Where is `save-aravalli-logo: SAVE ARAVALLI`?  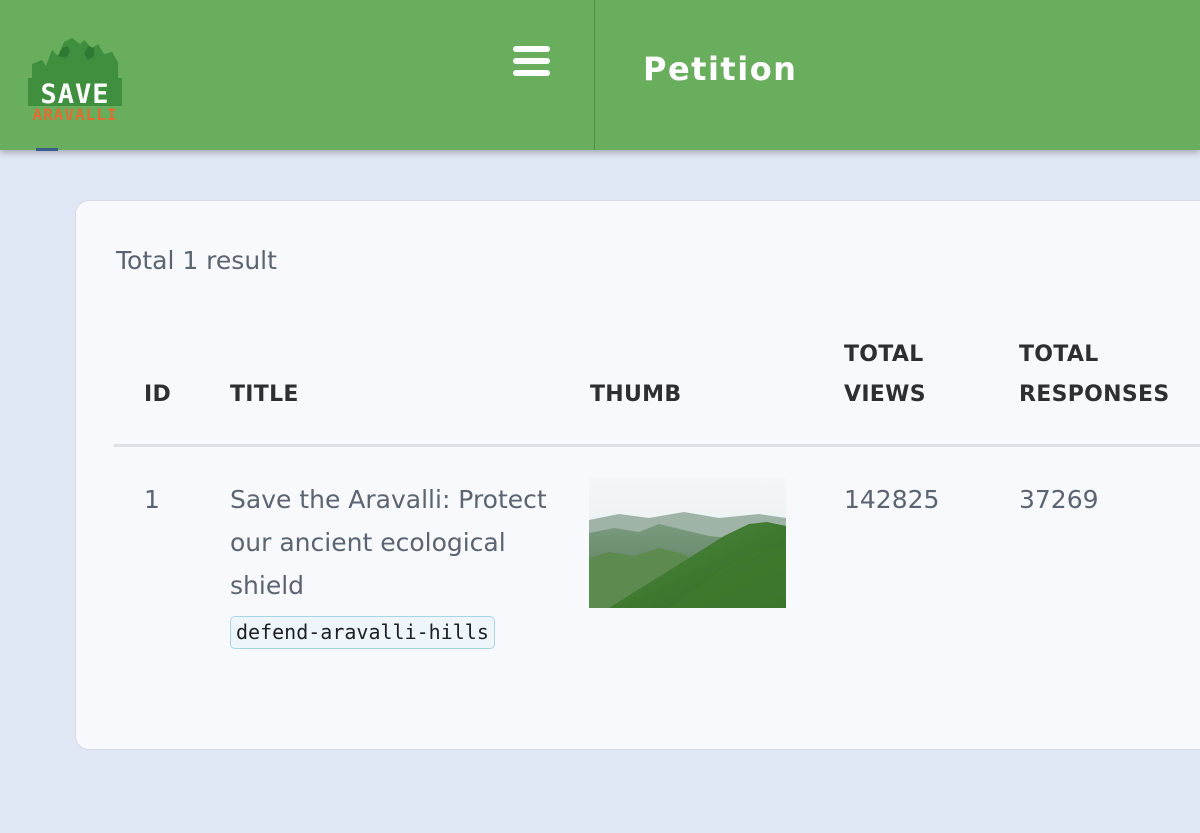
save-aravalli-logo: SAVE ARAVALLI is located at coordinates (75, 81).